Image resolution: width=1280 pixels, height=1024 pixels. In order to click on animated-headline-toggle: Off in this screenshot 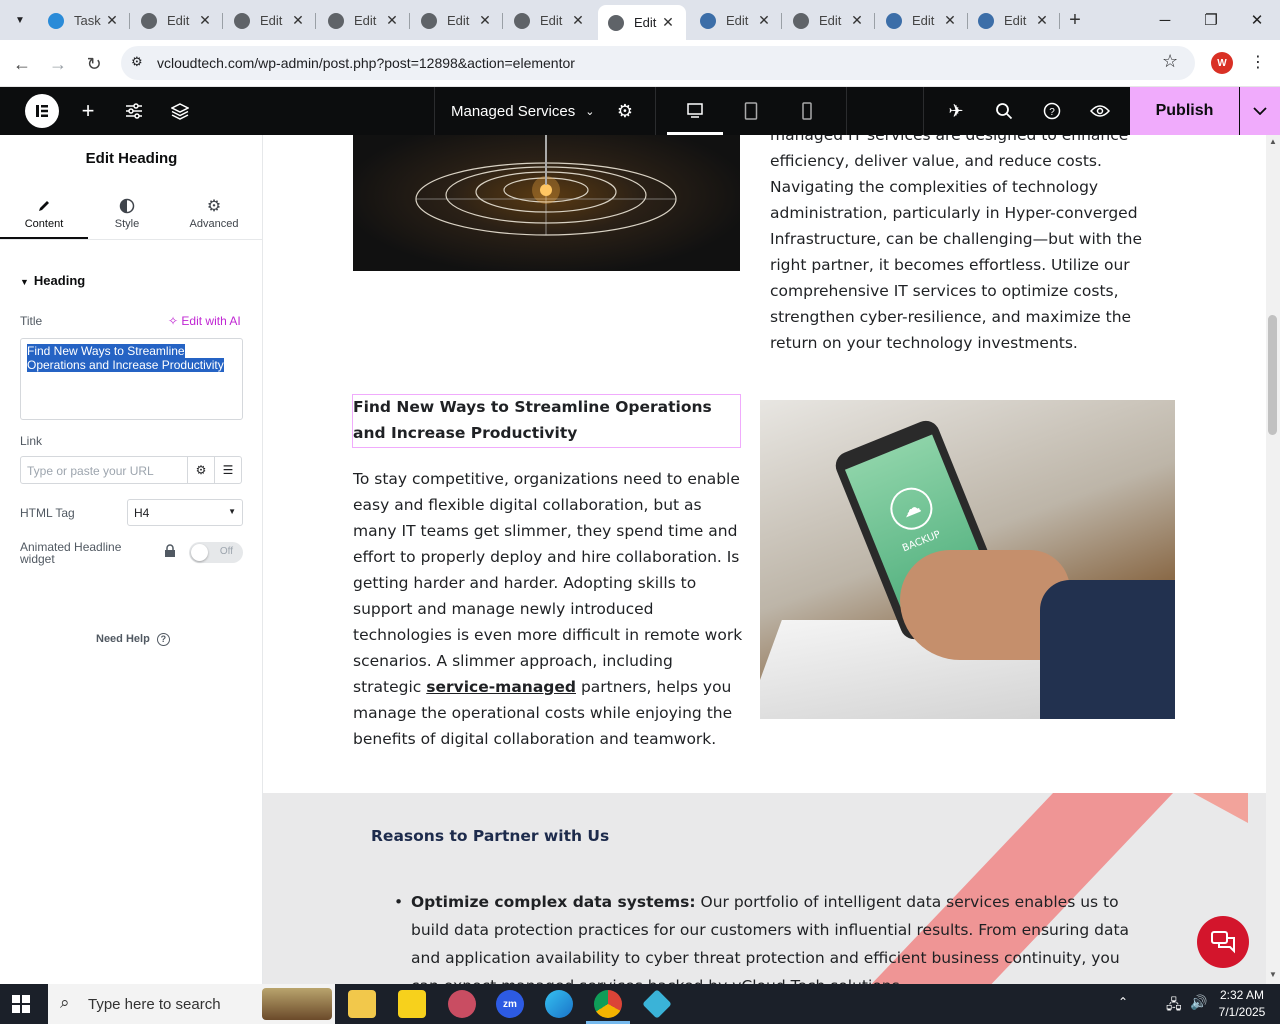, I will do `click(216, 552)`.